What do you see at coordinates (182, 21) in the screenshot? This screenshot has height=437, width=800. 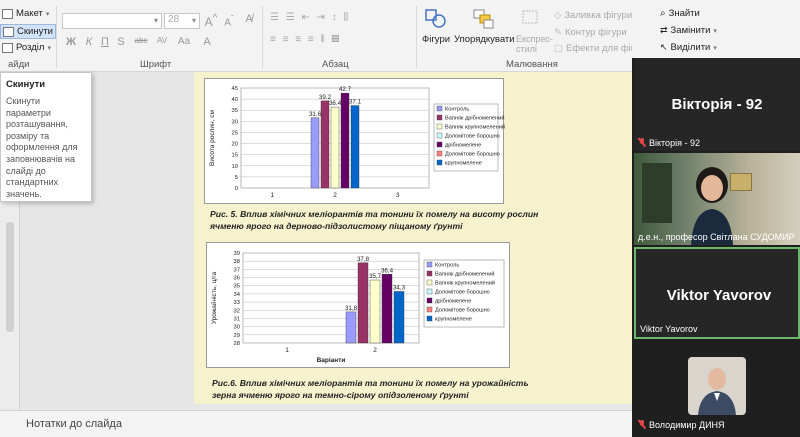 I see `font-size-combo: 28 ▾` at bounding box center [182, 21].